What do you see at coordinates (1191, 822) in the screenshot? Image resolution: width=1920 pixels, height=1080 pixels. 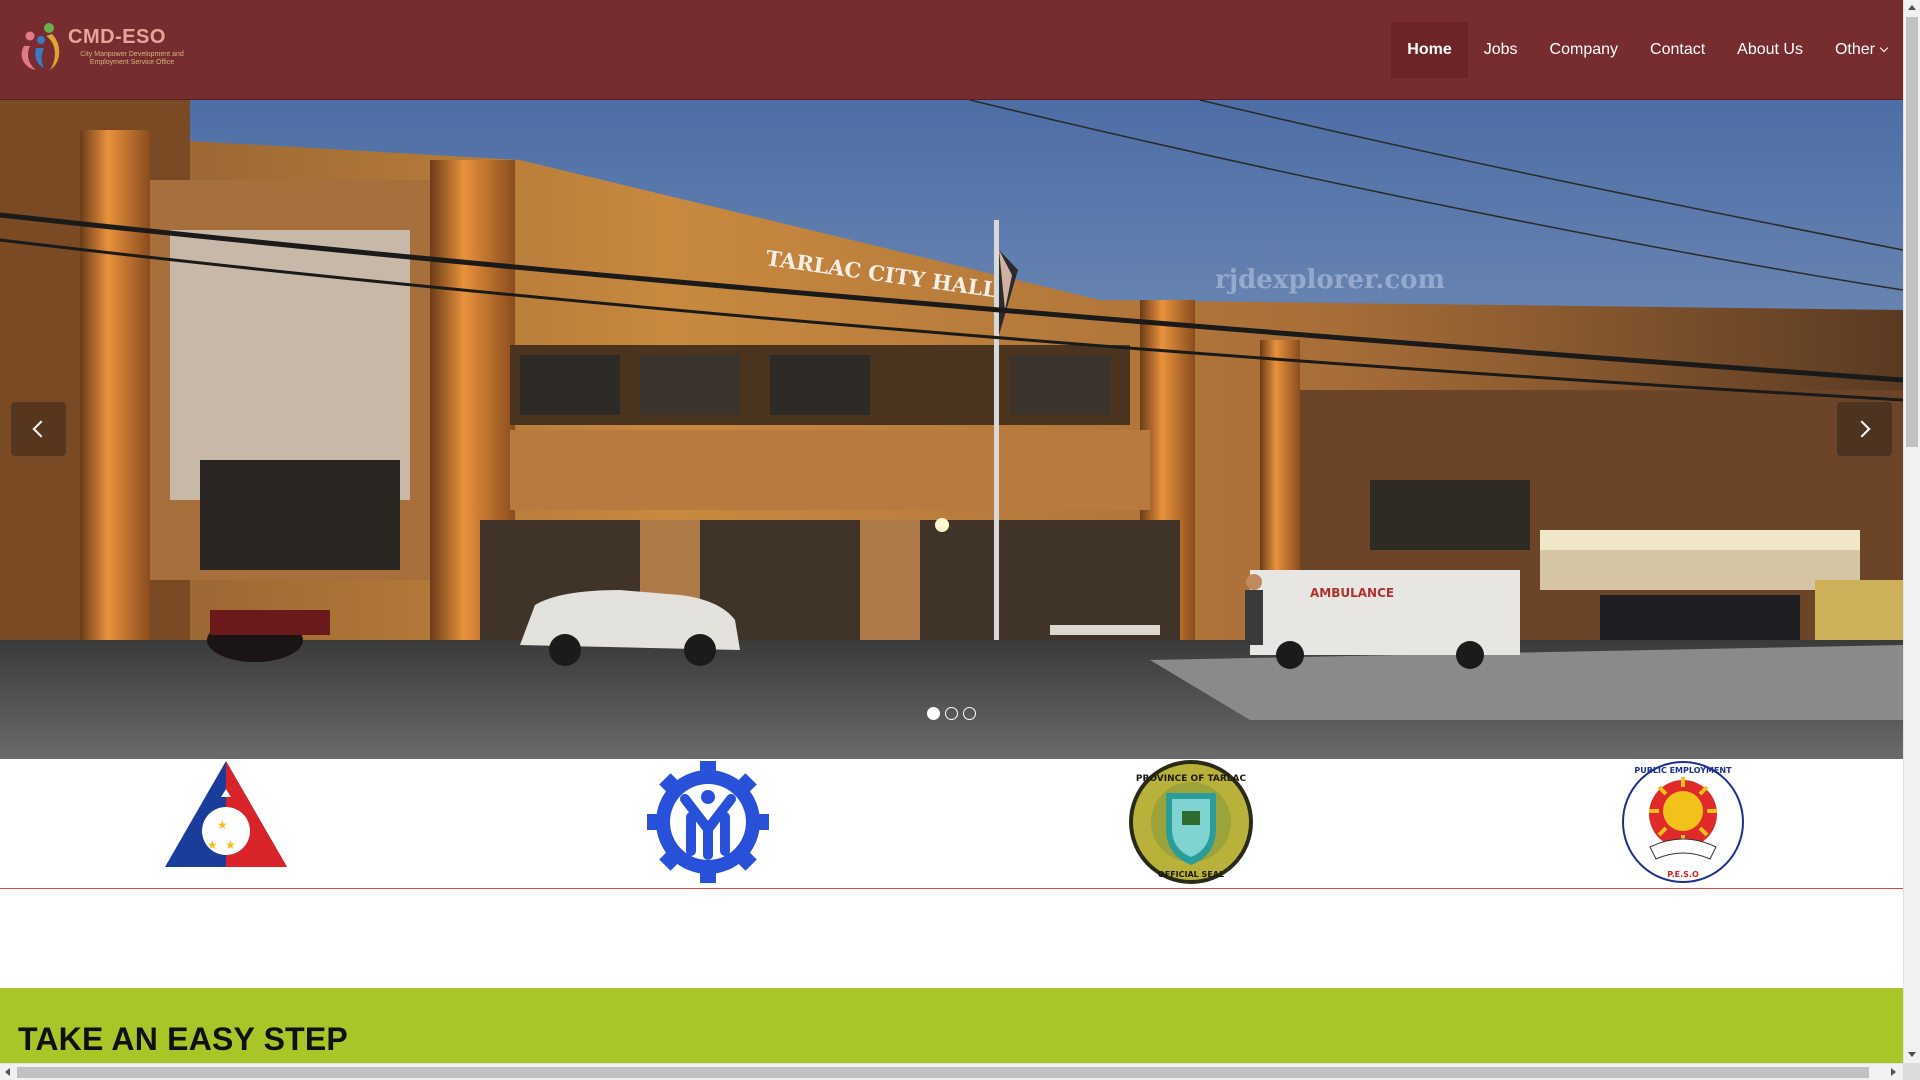 I see `province-of-tarlac-seal: PROVINCE OF TARLAC OFFICIAL SEAL` at bounding box center [1191, 822].